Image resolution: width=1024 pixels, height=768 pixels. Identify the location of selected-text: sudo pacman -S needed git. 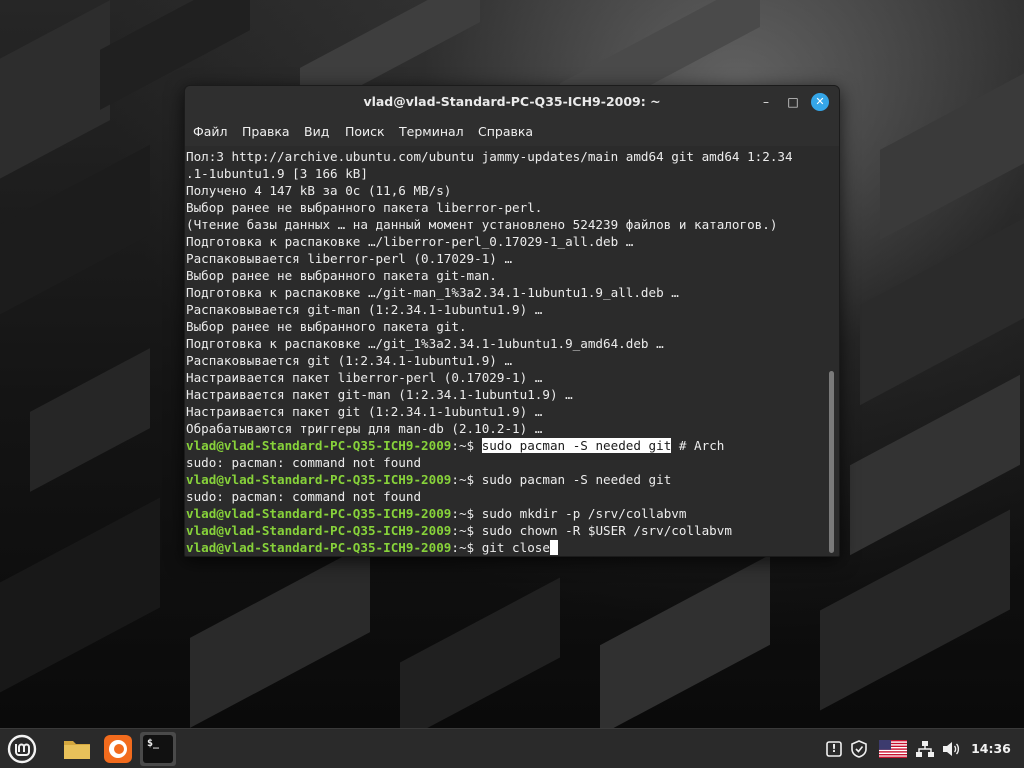
(576, 445).